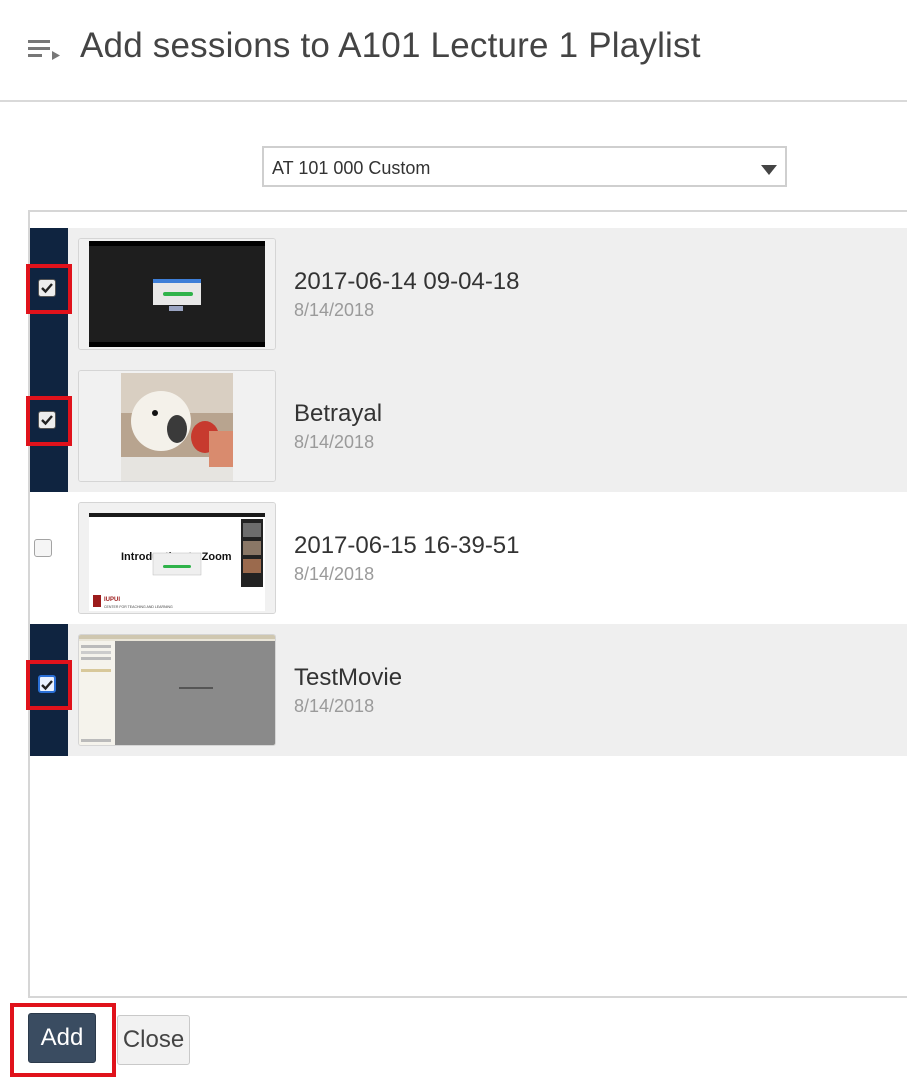  What do you see at coordinates (407, 546) in the screenshot?
I see `session-name: 2017-06-15 16-39-51` at bounding box center [407, 546].